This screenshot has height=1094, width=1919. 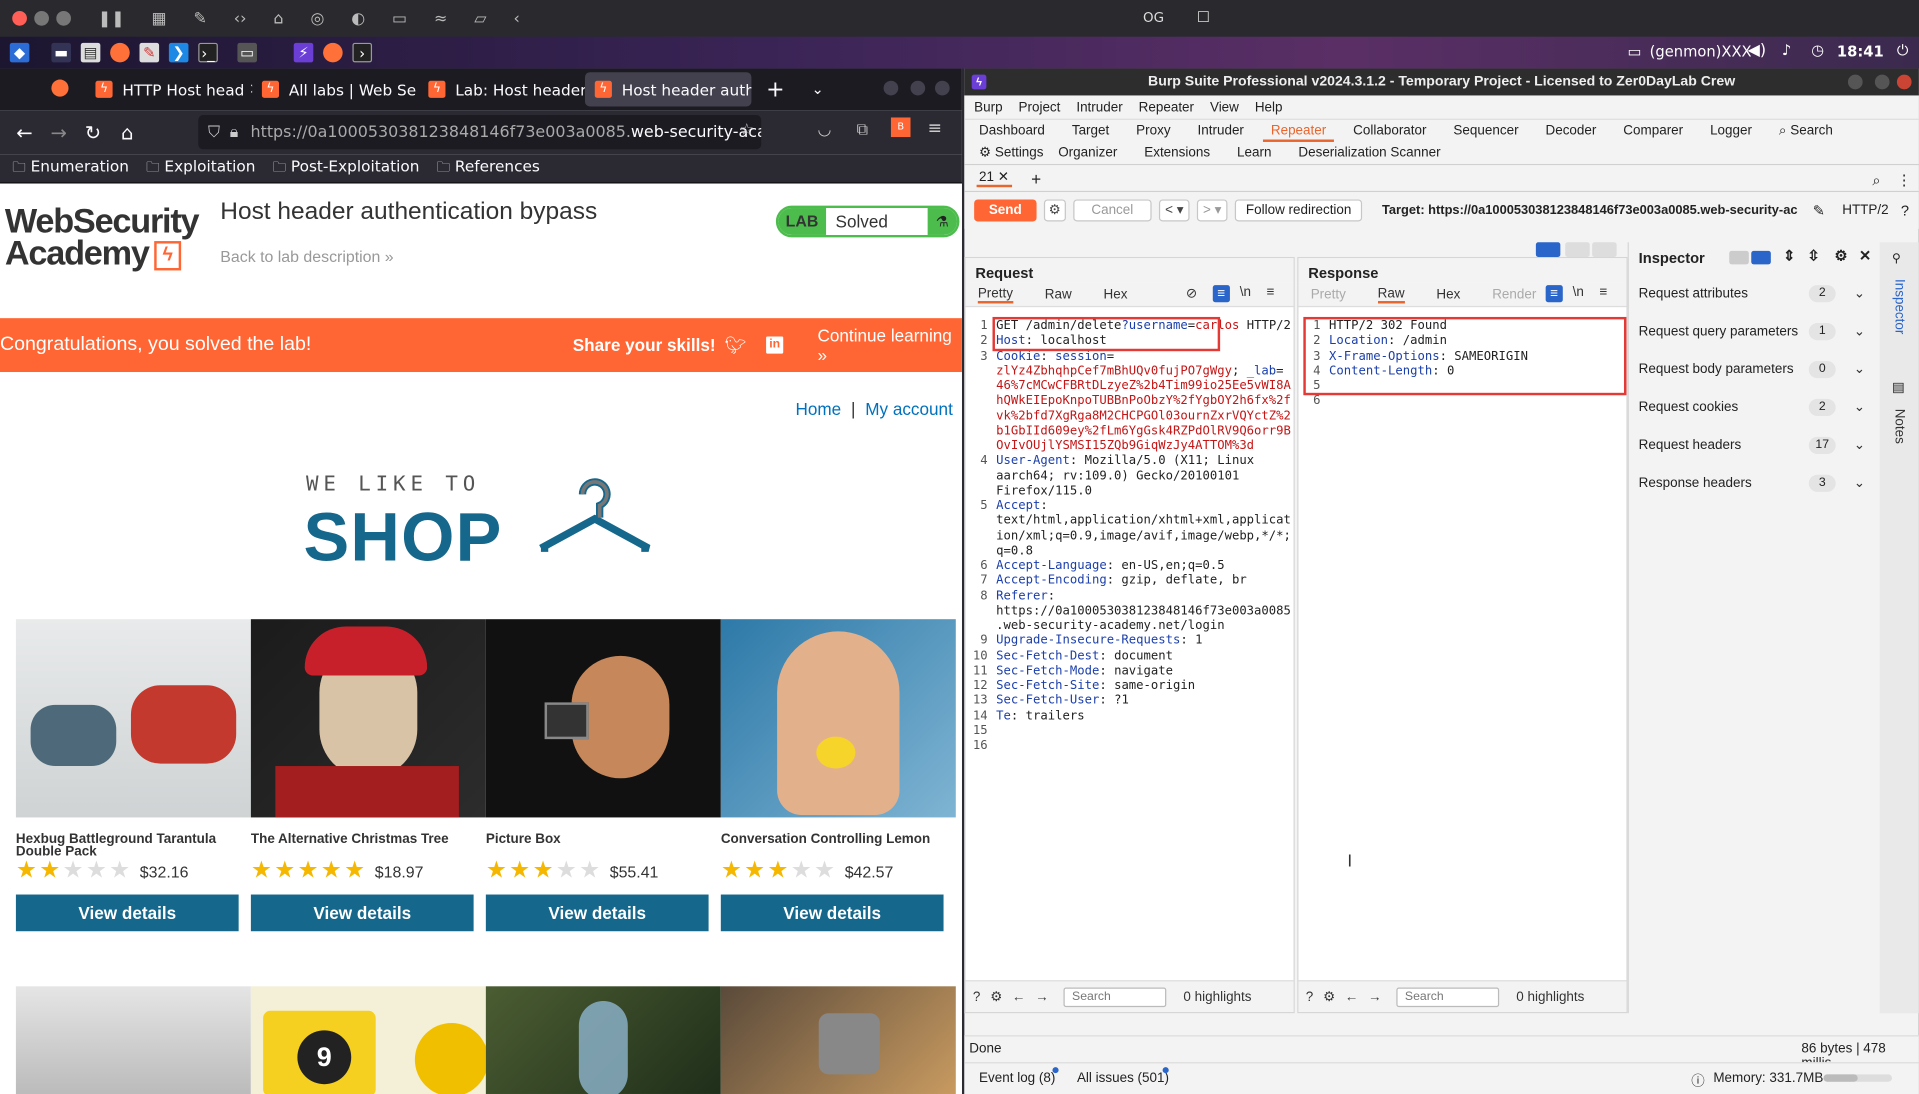 I want to click on pocket-icon: ◡, so click(x=824, y=130).